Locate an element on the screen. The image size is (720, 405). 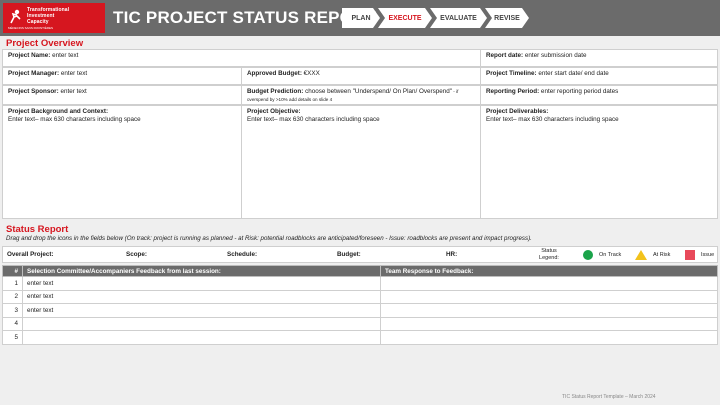
legend-on-track: On Track is located at coordinates (602, 255).